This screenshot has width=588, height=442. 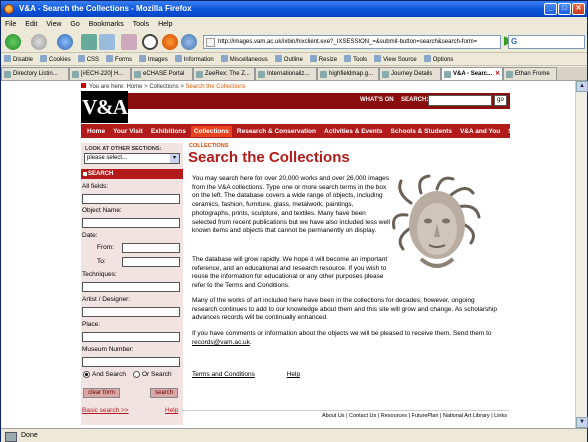 What do you see at coordinates (210, 42) in the screenshot?
I see `page-icon` at bounding box center [210, 42].